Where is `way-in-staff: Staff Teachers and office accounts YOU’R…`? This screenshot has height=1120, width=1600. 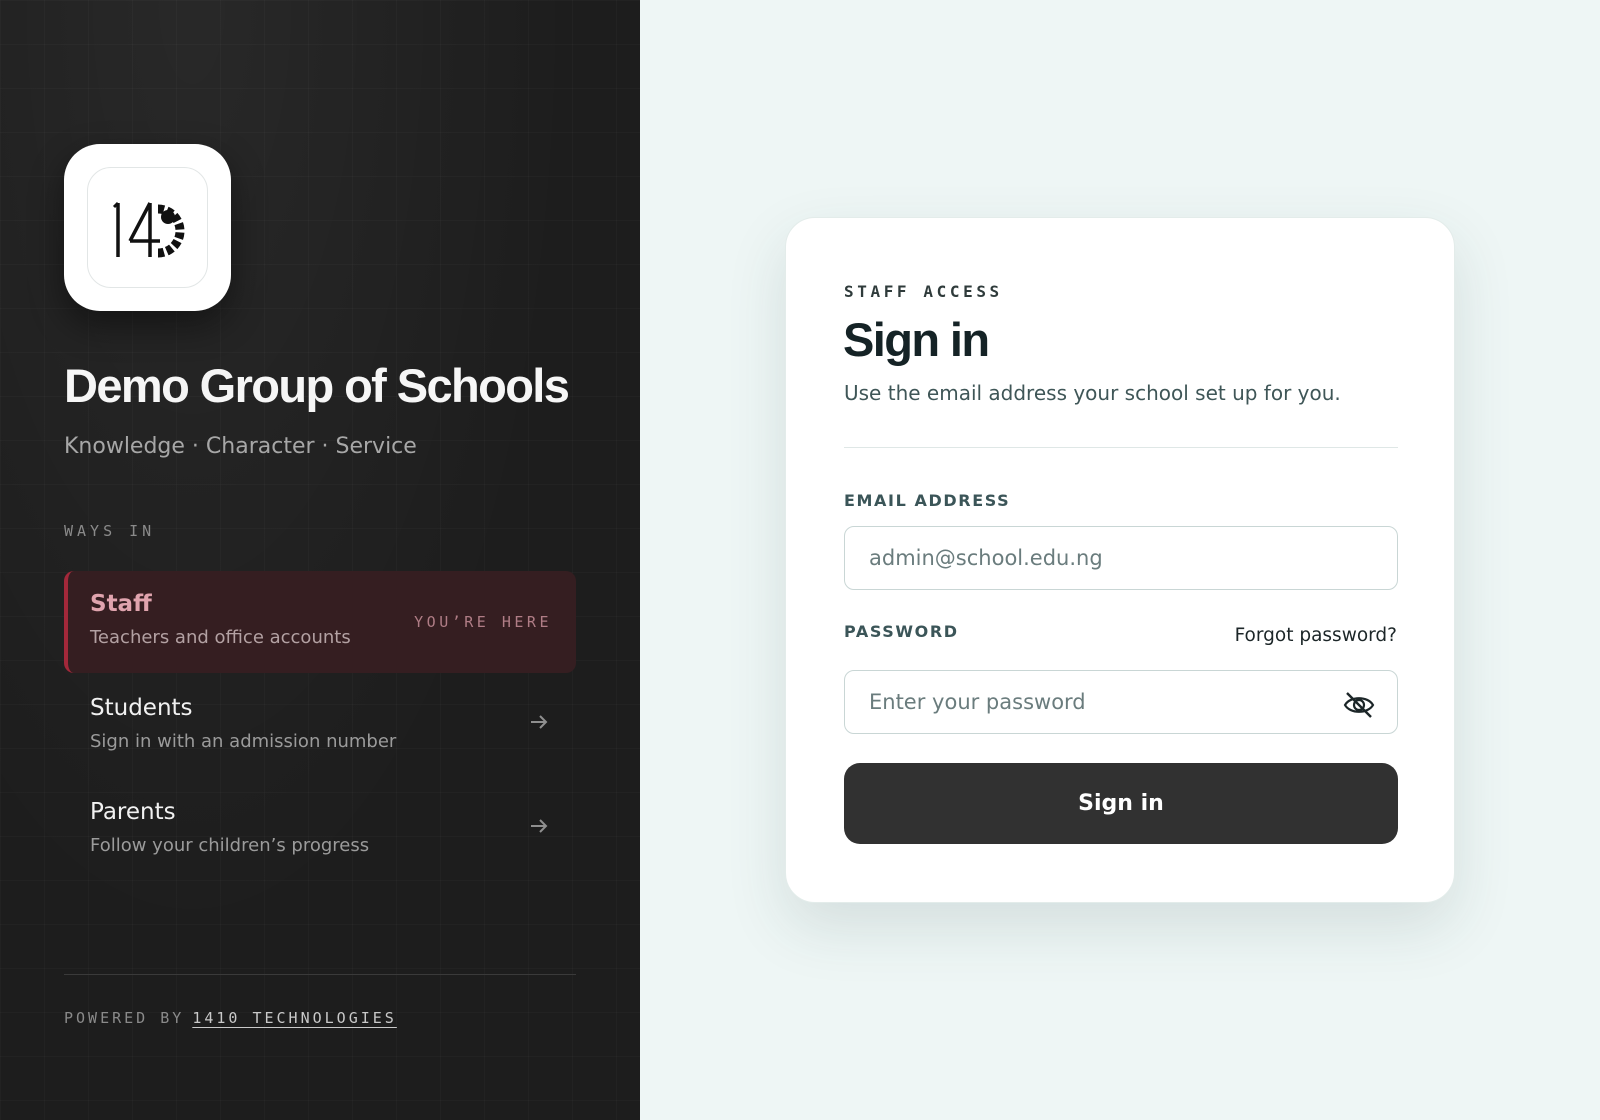
way-in-staff: Staff Teachers and office accounts YOU’R… is located at coordinates (320, 622).